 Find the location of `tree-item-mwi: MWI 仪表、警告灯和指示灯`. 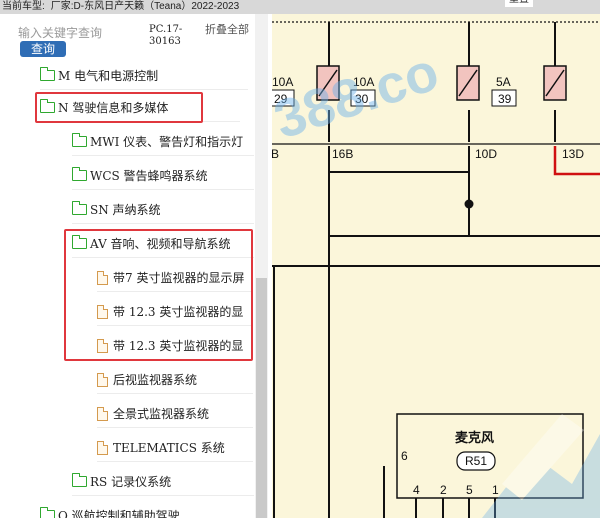

tree-item-mwi: MWI 仪表、警告灯和指示灯 is located at coordinates (163, 142).